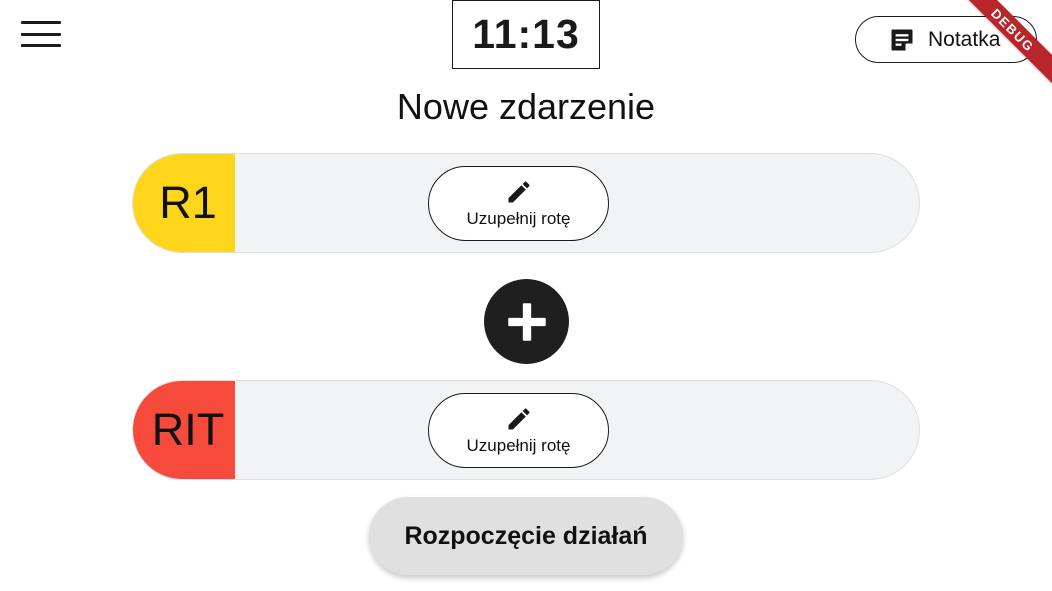 The width and height of the screenshot is (1052, 591). Describe the element at coordinates (518, 218) in the screenshot. I see `fill-rota-label-r1: Uzupełnij rotę` at that location.